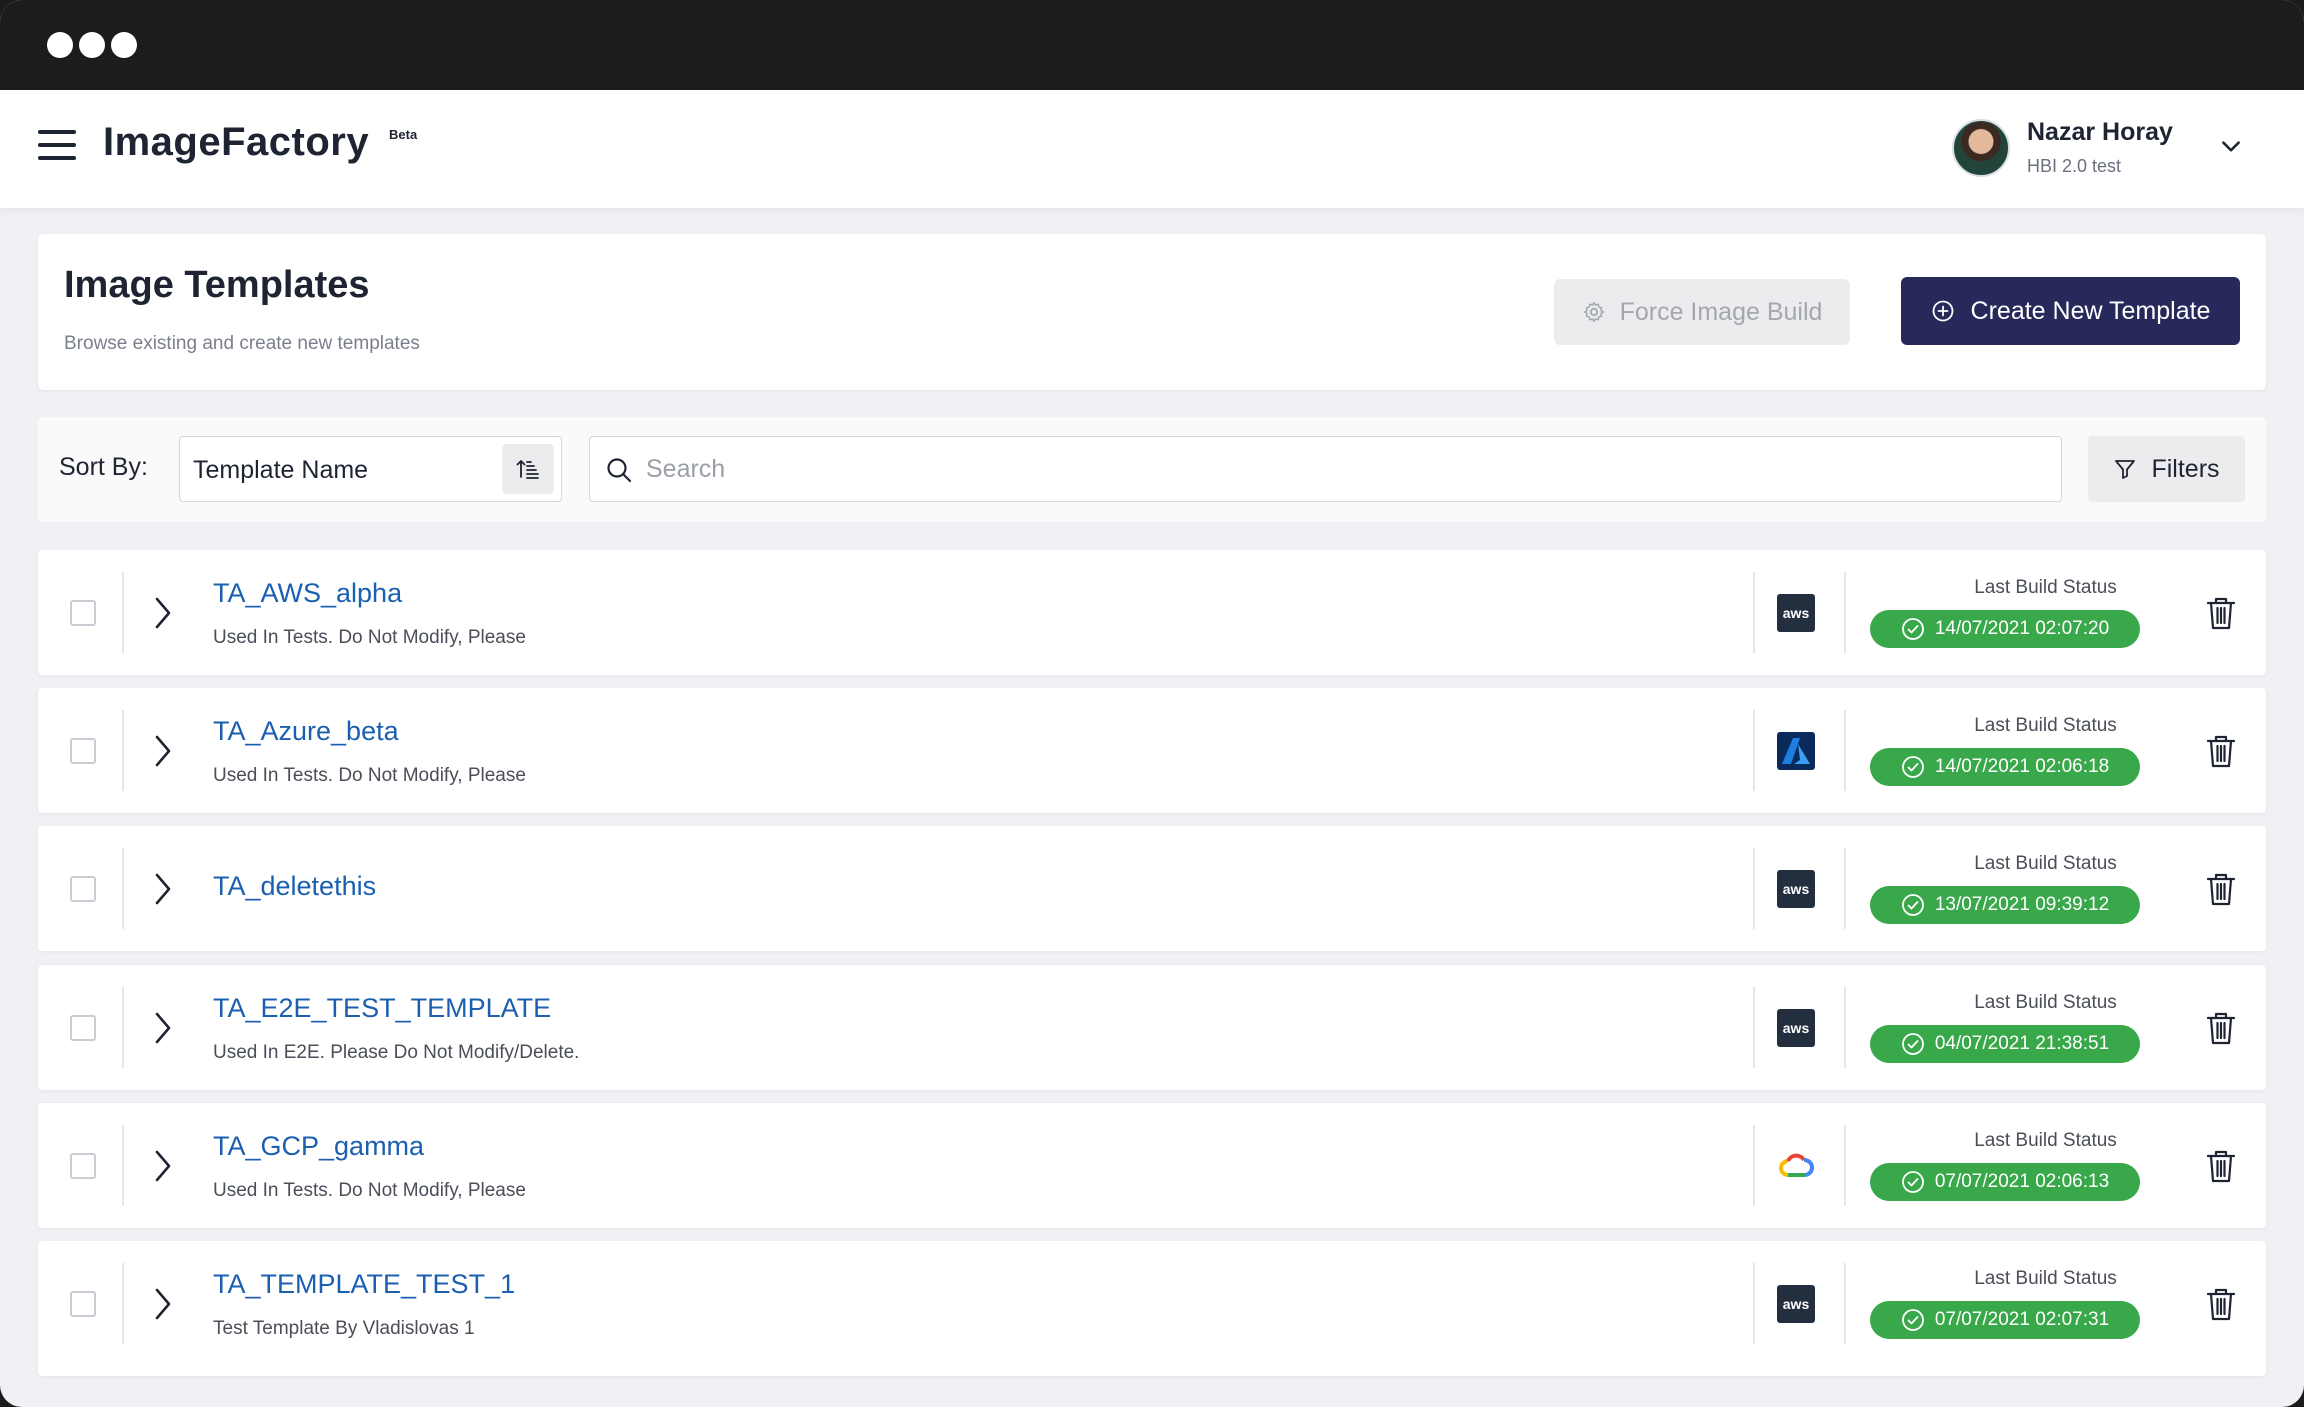  I want to click on status-badge: 13/07/2021 09:39:12, so click(2005, 905).